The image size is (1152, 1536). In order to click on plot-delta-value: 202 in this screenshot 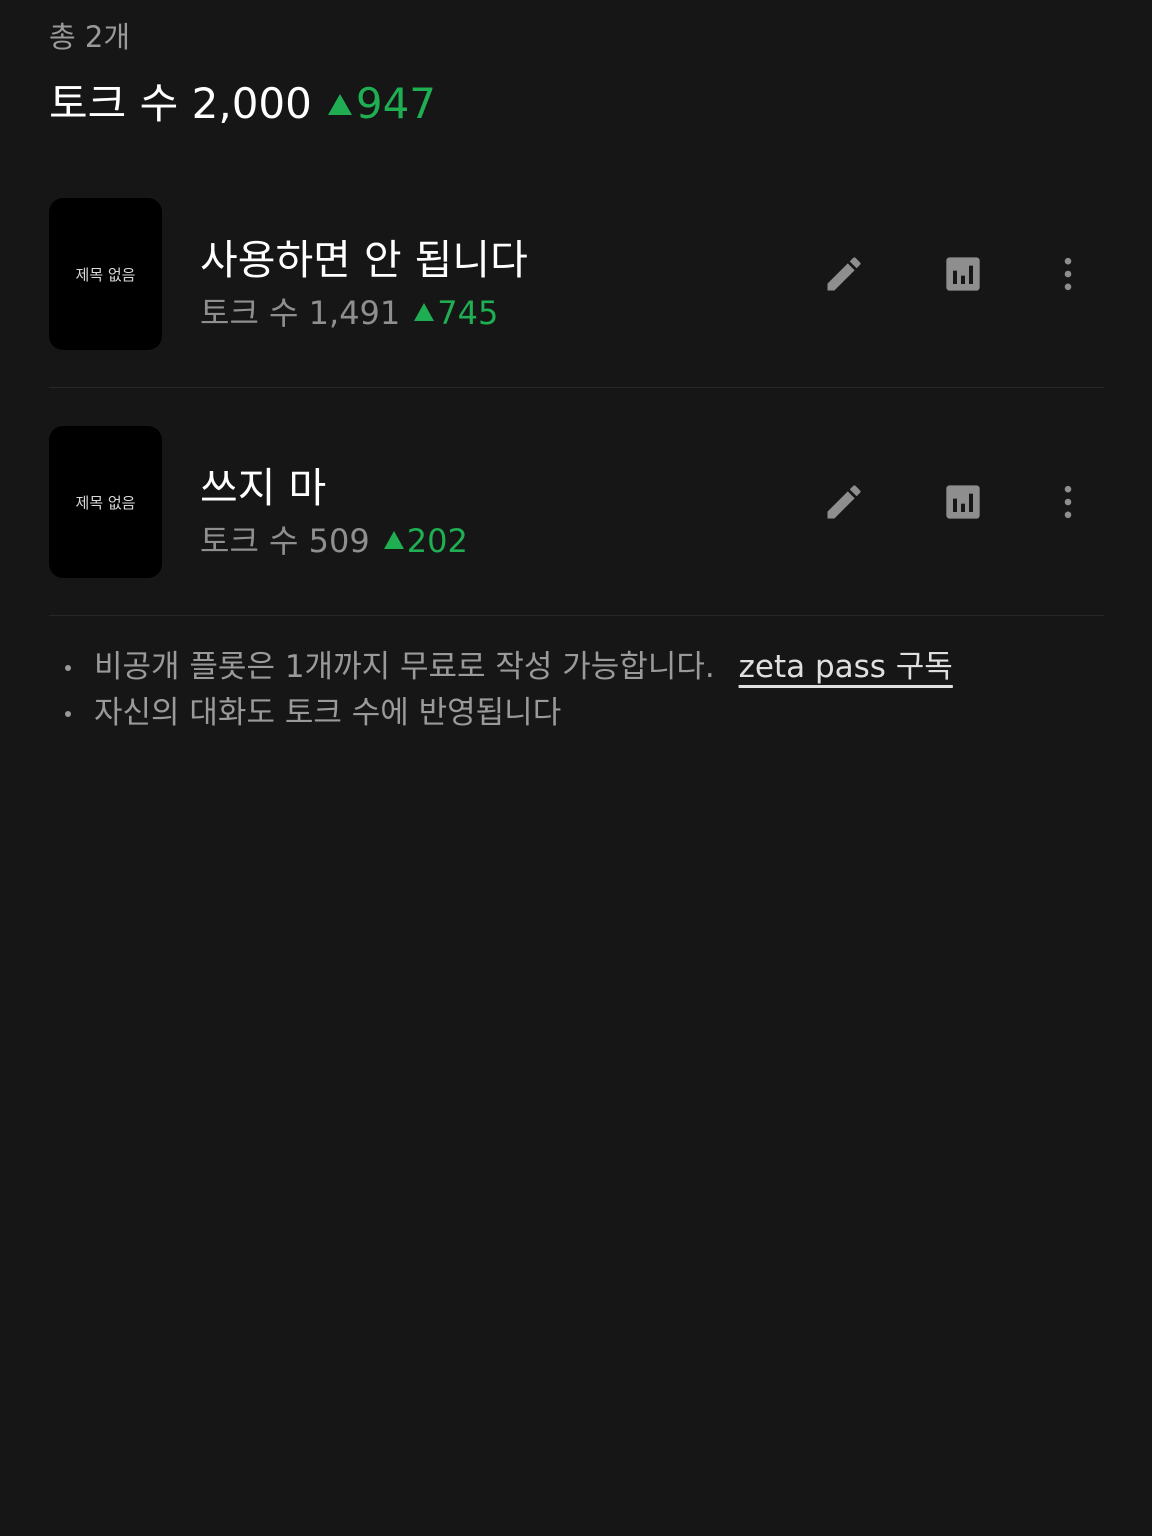, I will do `click(437, 541)`.